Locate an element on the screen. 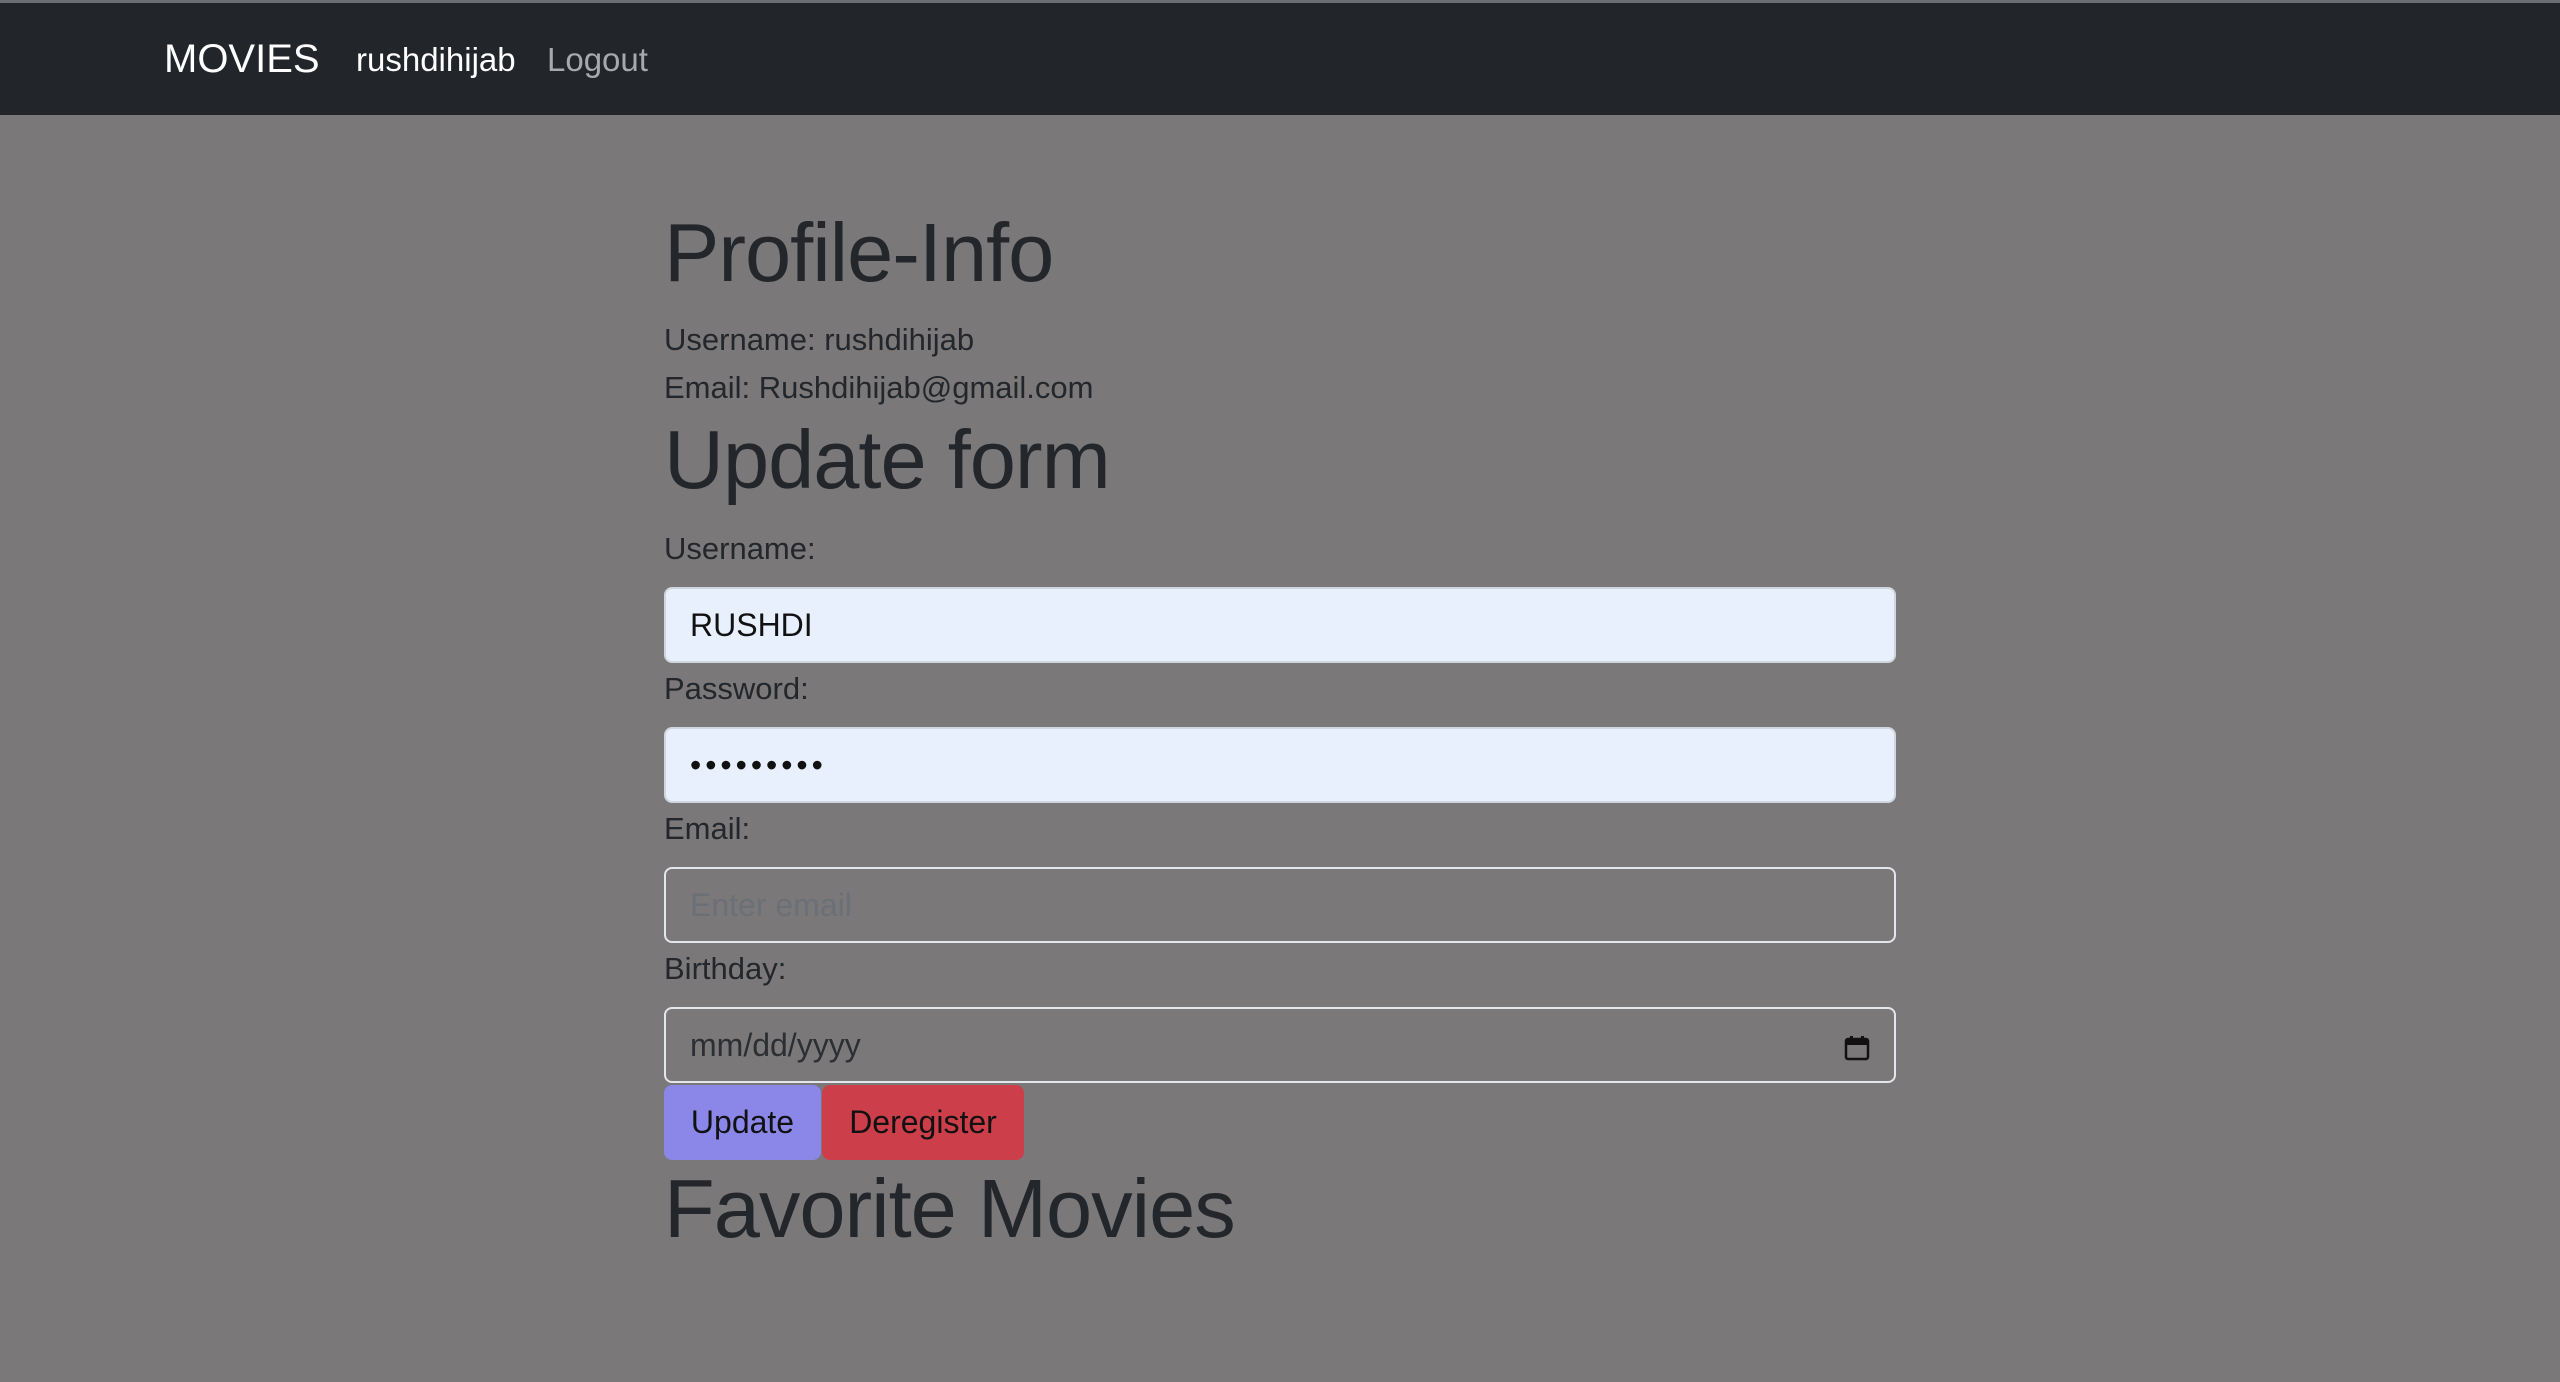 The image size is (2560, 1382). password-input-value: ••••••••• is located at coordinates (758, 764).